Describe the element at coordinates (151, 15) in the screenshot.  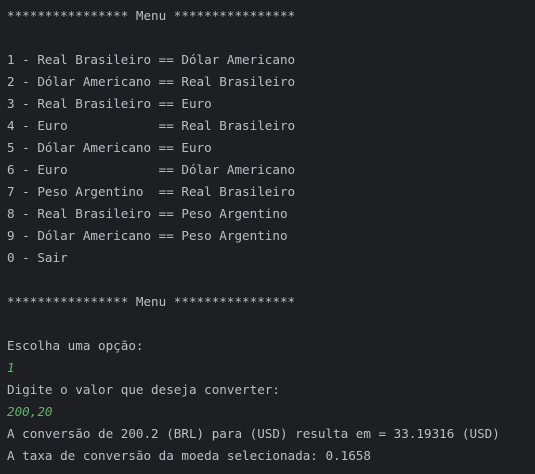
I see `menu-header: **************** Menu ****************` at that location.